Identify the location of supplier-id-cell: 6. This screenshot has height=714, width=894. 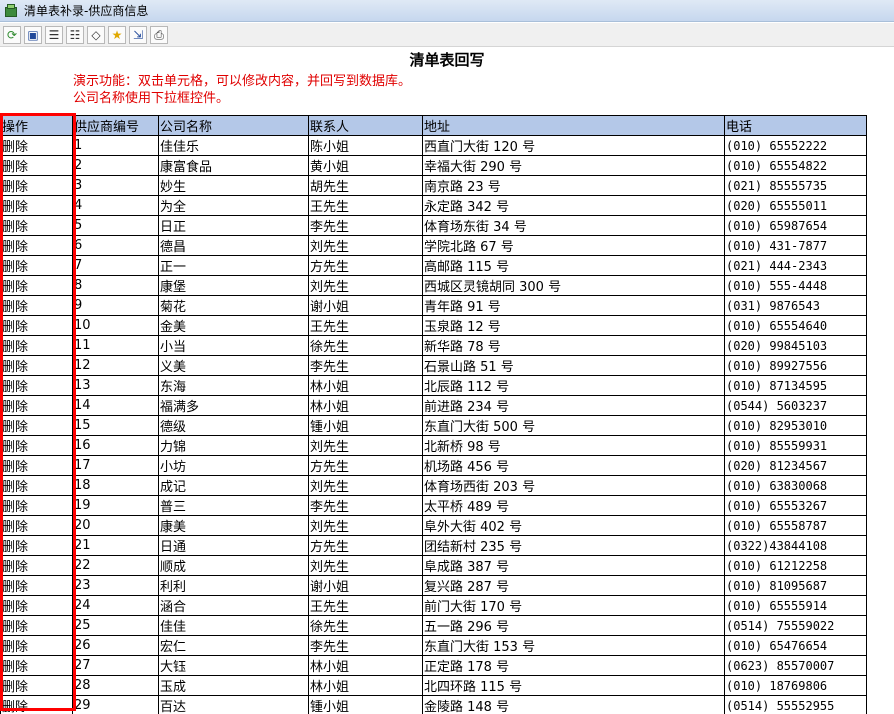
(115, 245).